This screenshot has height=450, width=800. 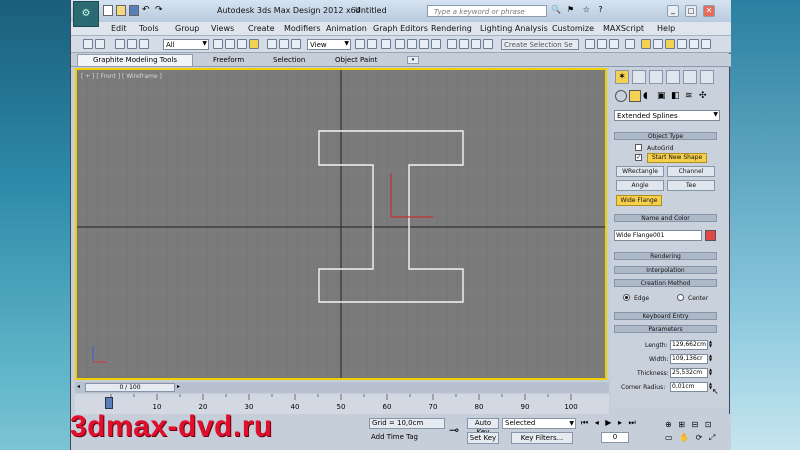 I want to click on window-crossing-icon, so click(x=254, y=44).